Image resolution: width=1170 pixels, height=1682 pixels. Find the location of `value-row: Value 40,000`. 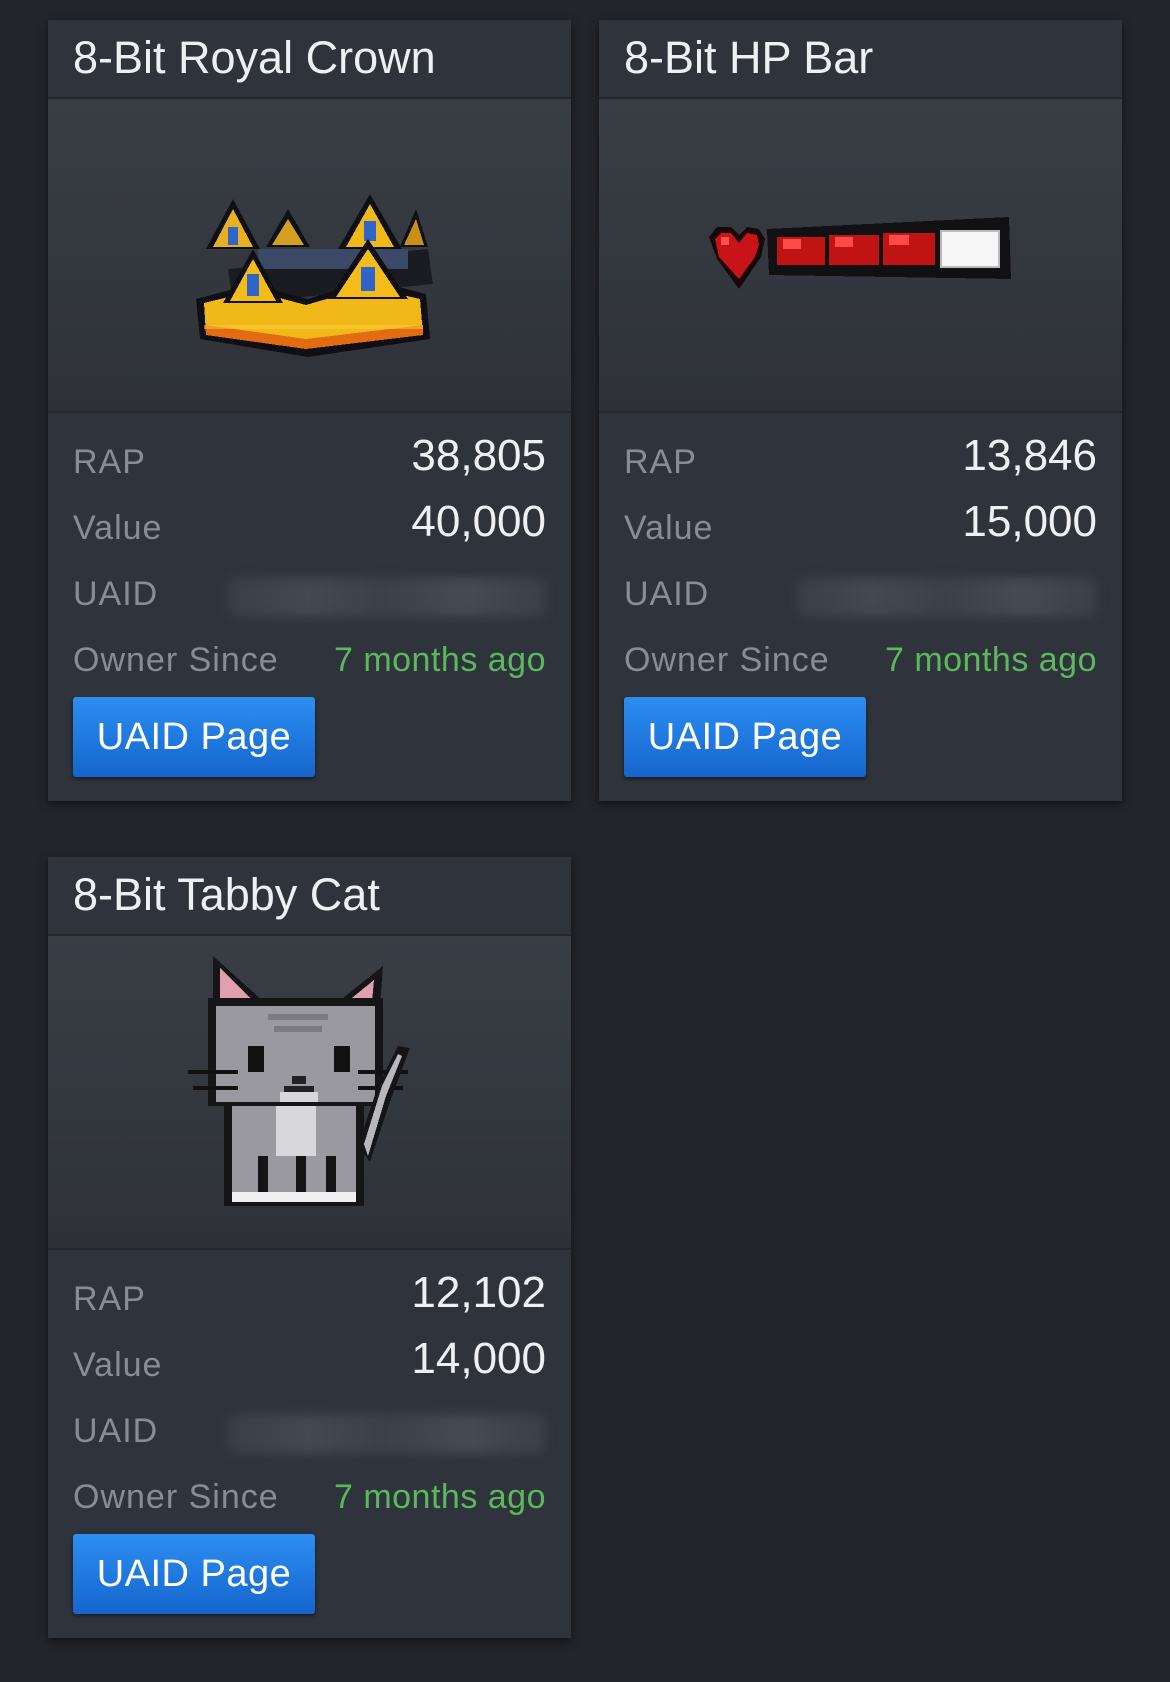

value-row: Value 40,000 is located at coordinates (309, 522).